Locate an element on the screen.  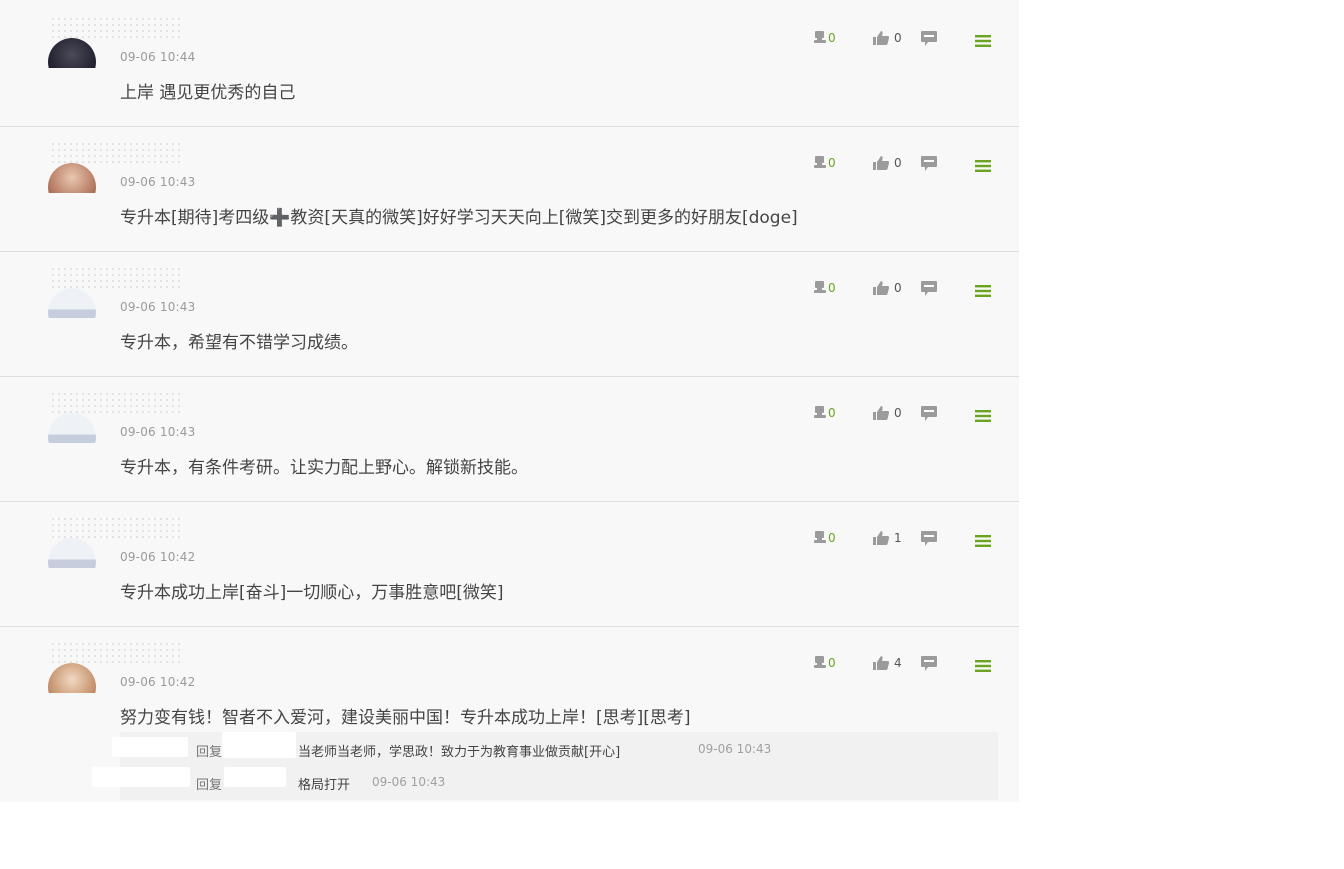
reply-text: 当老师当老师，学思政！致力于为教育事业做贡献[开心] is located at coordinates (459, 752).